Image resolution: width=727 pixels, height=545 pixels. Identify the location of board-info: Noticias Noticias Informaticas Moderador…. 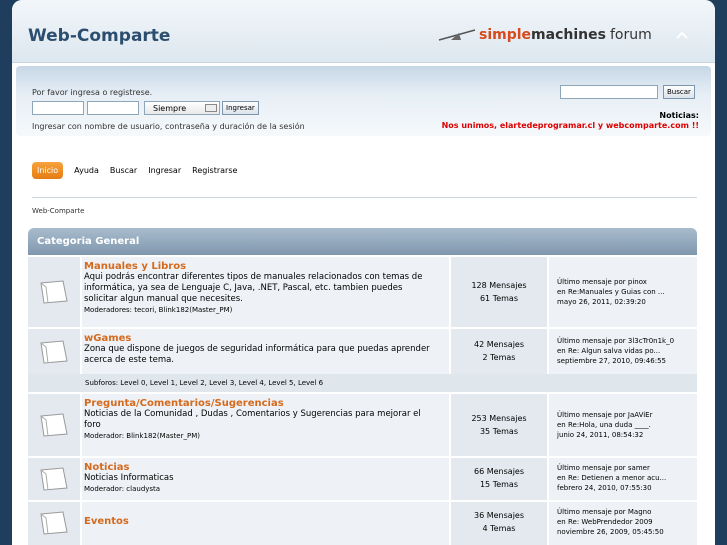
(260, 477).